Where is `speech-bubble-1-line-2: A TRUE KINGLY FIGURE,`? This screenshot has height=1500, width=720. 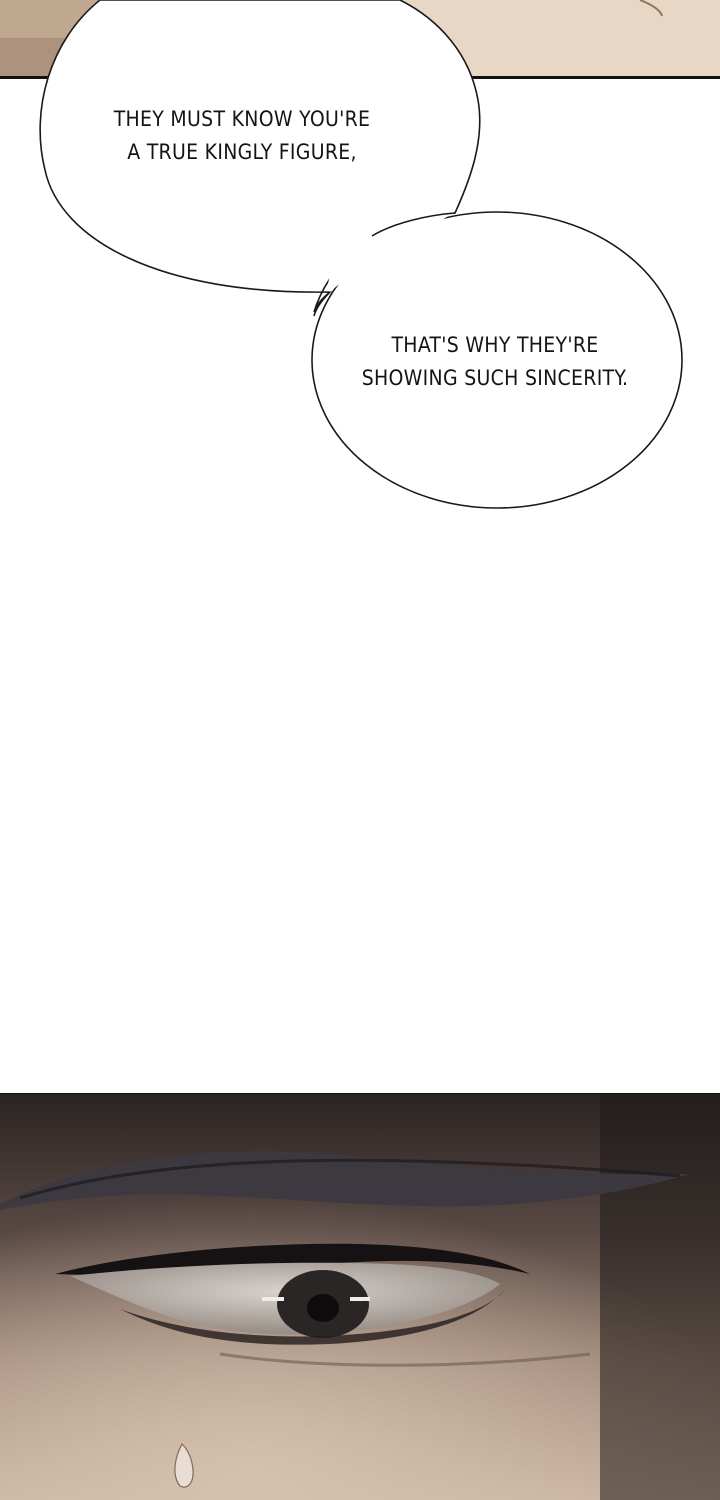
speech-bubble-1-line-2: A TRUE KINGLY FIGURE, is located at coordinates (242, 152).